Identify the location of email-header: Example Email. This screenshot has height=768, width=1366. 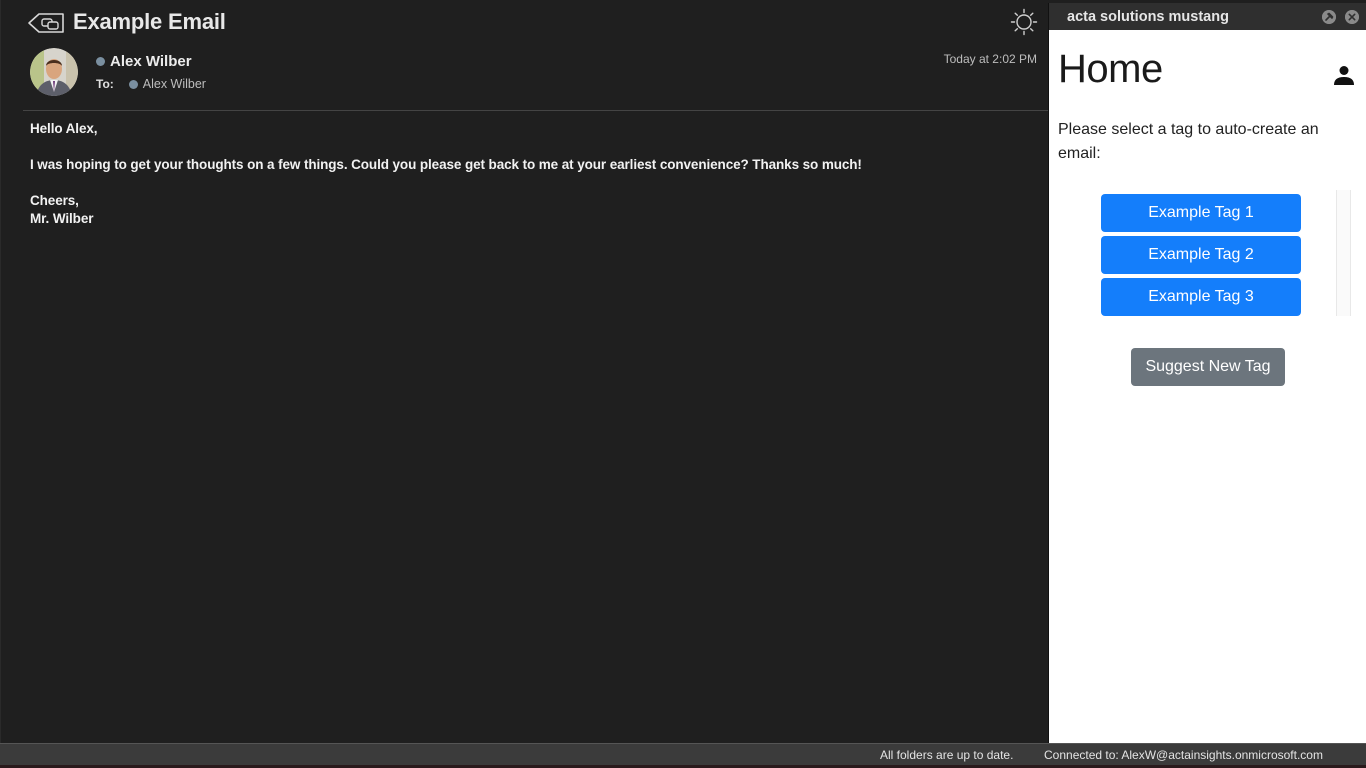
(525, 20).